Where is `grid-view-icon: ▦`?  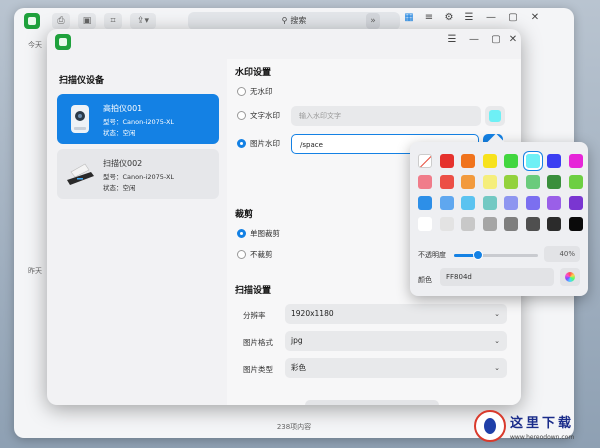 grid-view-icon: ▦ is located at coordinates (409, 17).